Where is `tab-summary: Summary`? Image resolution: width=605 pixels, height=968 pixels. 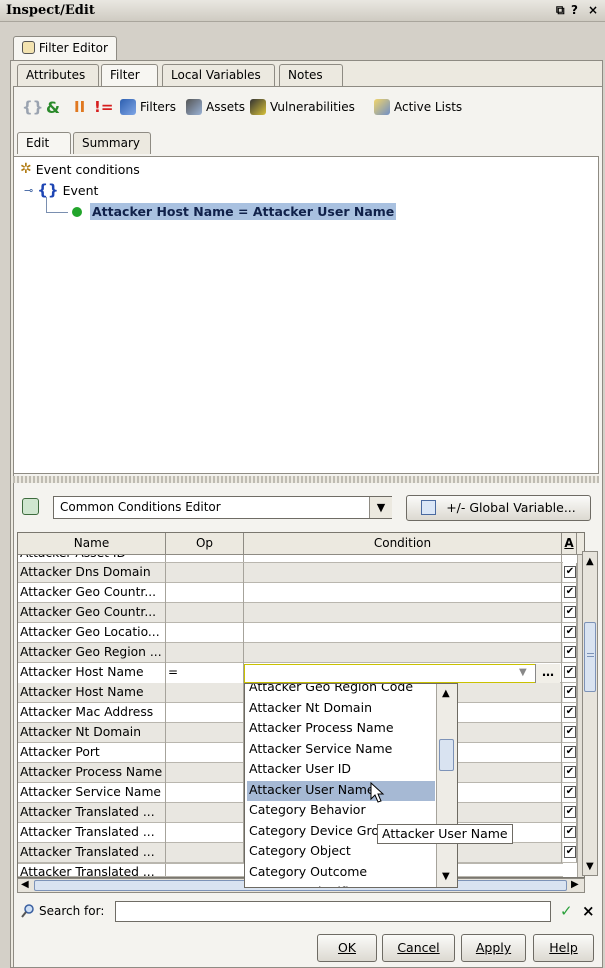 tab-summary: Summary is located at coordinates (112, 143).